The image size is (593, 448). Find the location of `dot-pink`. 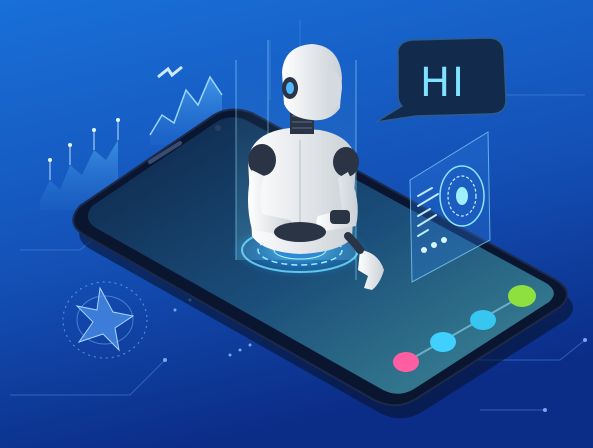

dot-pink is located at coordinates (406, 362).